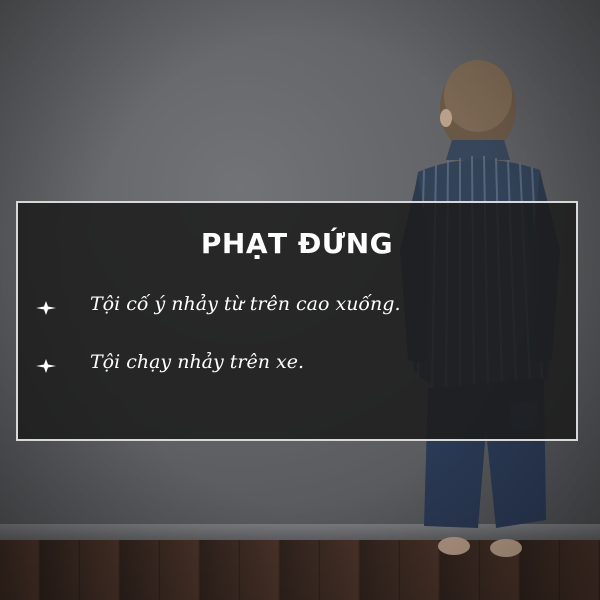 The width and height of the screenshot is (600, 600). I want to click on panel-title: PHẠT ĐỨNG, so click(297, 243).